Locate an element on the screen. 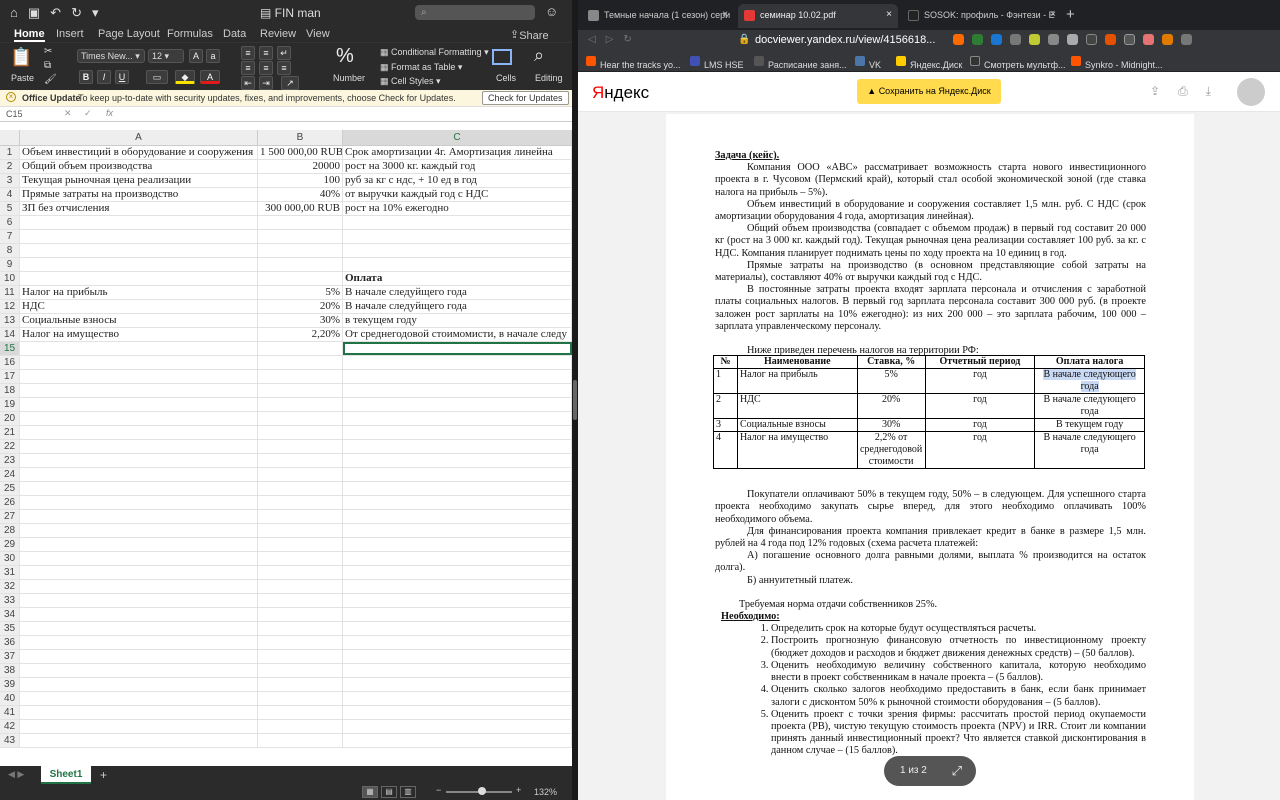  confirm-icon: ✓ is located at coordinates (88, 113).